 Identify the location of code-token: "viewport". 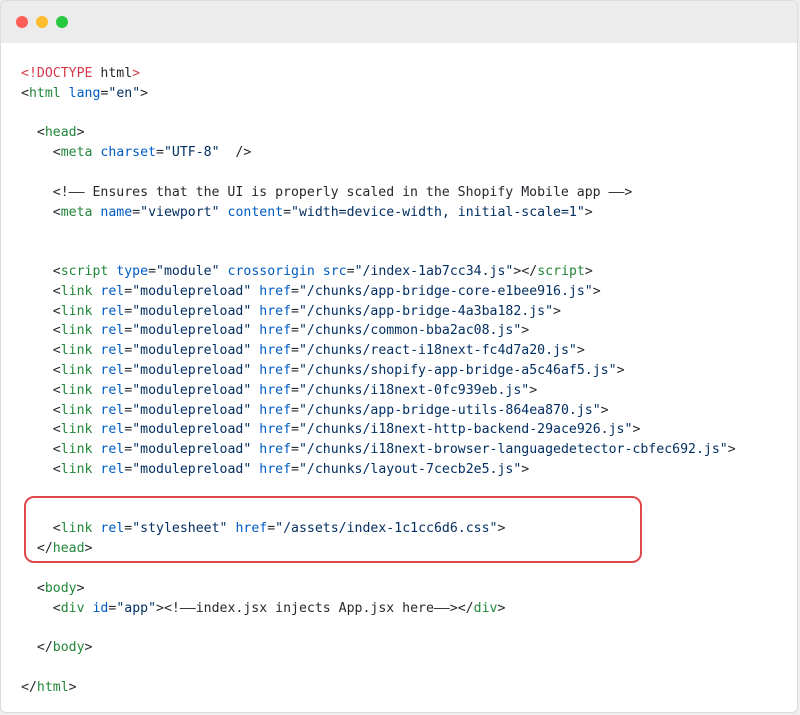
(180, 212).